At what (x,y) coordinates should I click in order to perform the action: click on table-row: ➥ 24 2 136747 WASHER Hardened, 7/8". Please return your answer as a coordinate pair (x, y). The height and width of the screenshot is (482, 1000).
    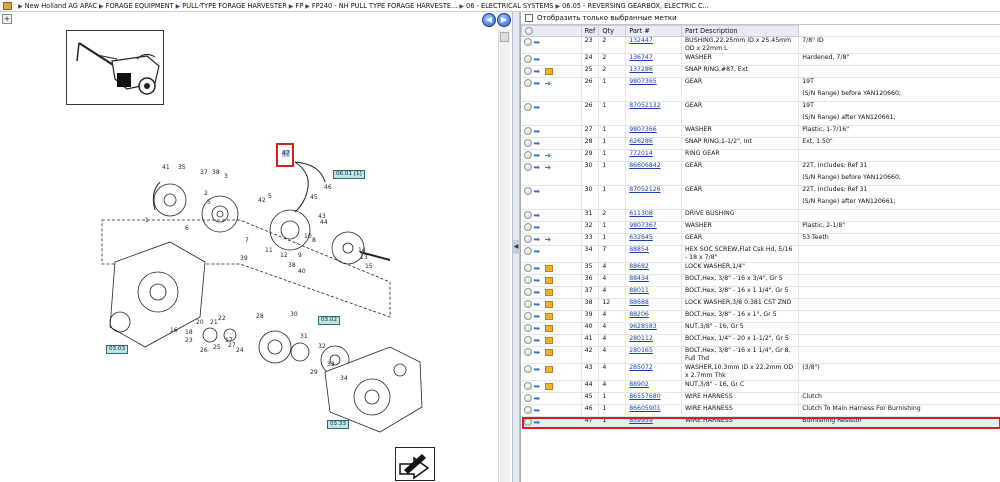
    Looking at the image, I should click on (760, 59).